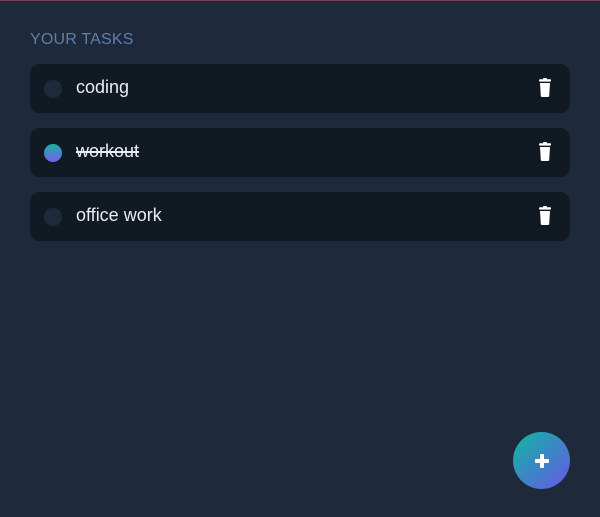 Image resolution: width=600 pixels, height=517 pixels. I want to click on page-title: YOUR TASKS, so click(82, 39).